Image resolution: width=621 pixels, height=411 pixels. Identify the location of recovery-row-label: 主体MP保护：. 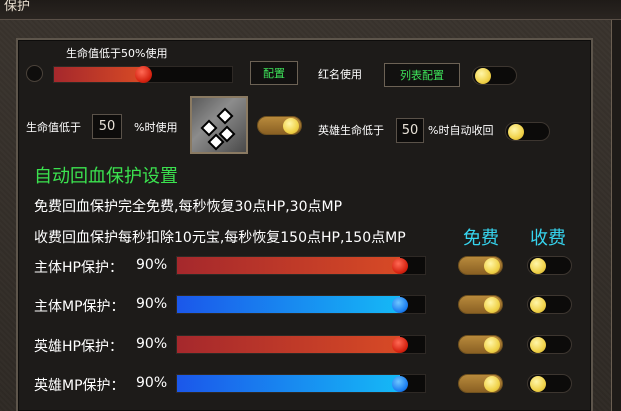
(79, 307).